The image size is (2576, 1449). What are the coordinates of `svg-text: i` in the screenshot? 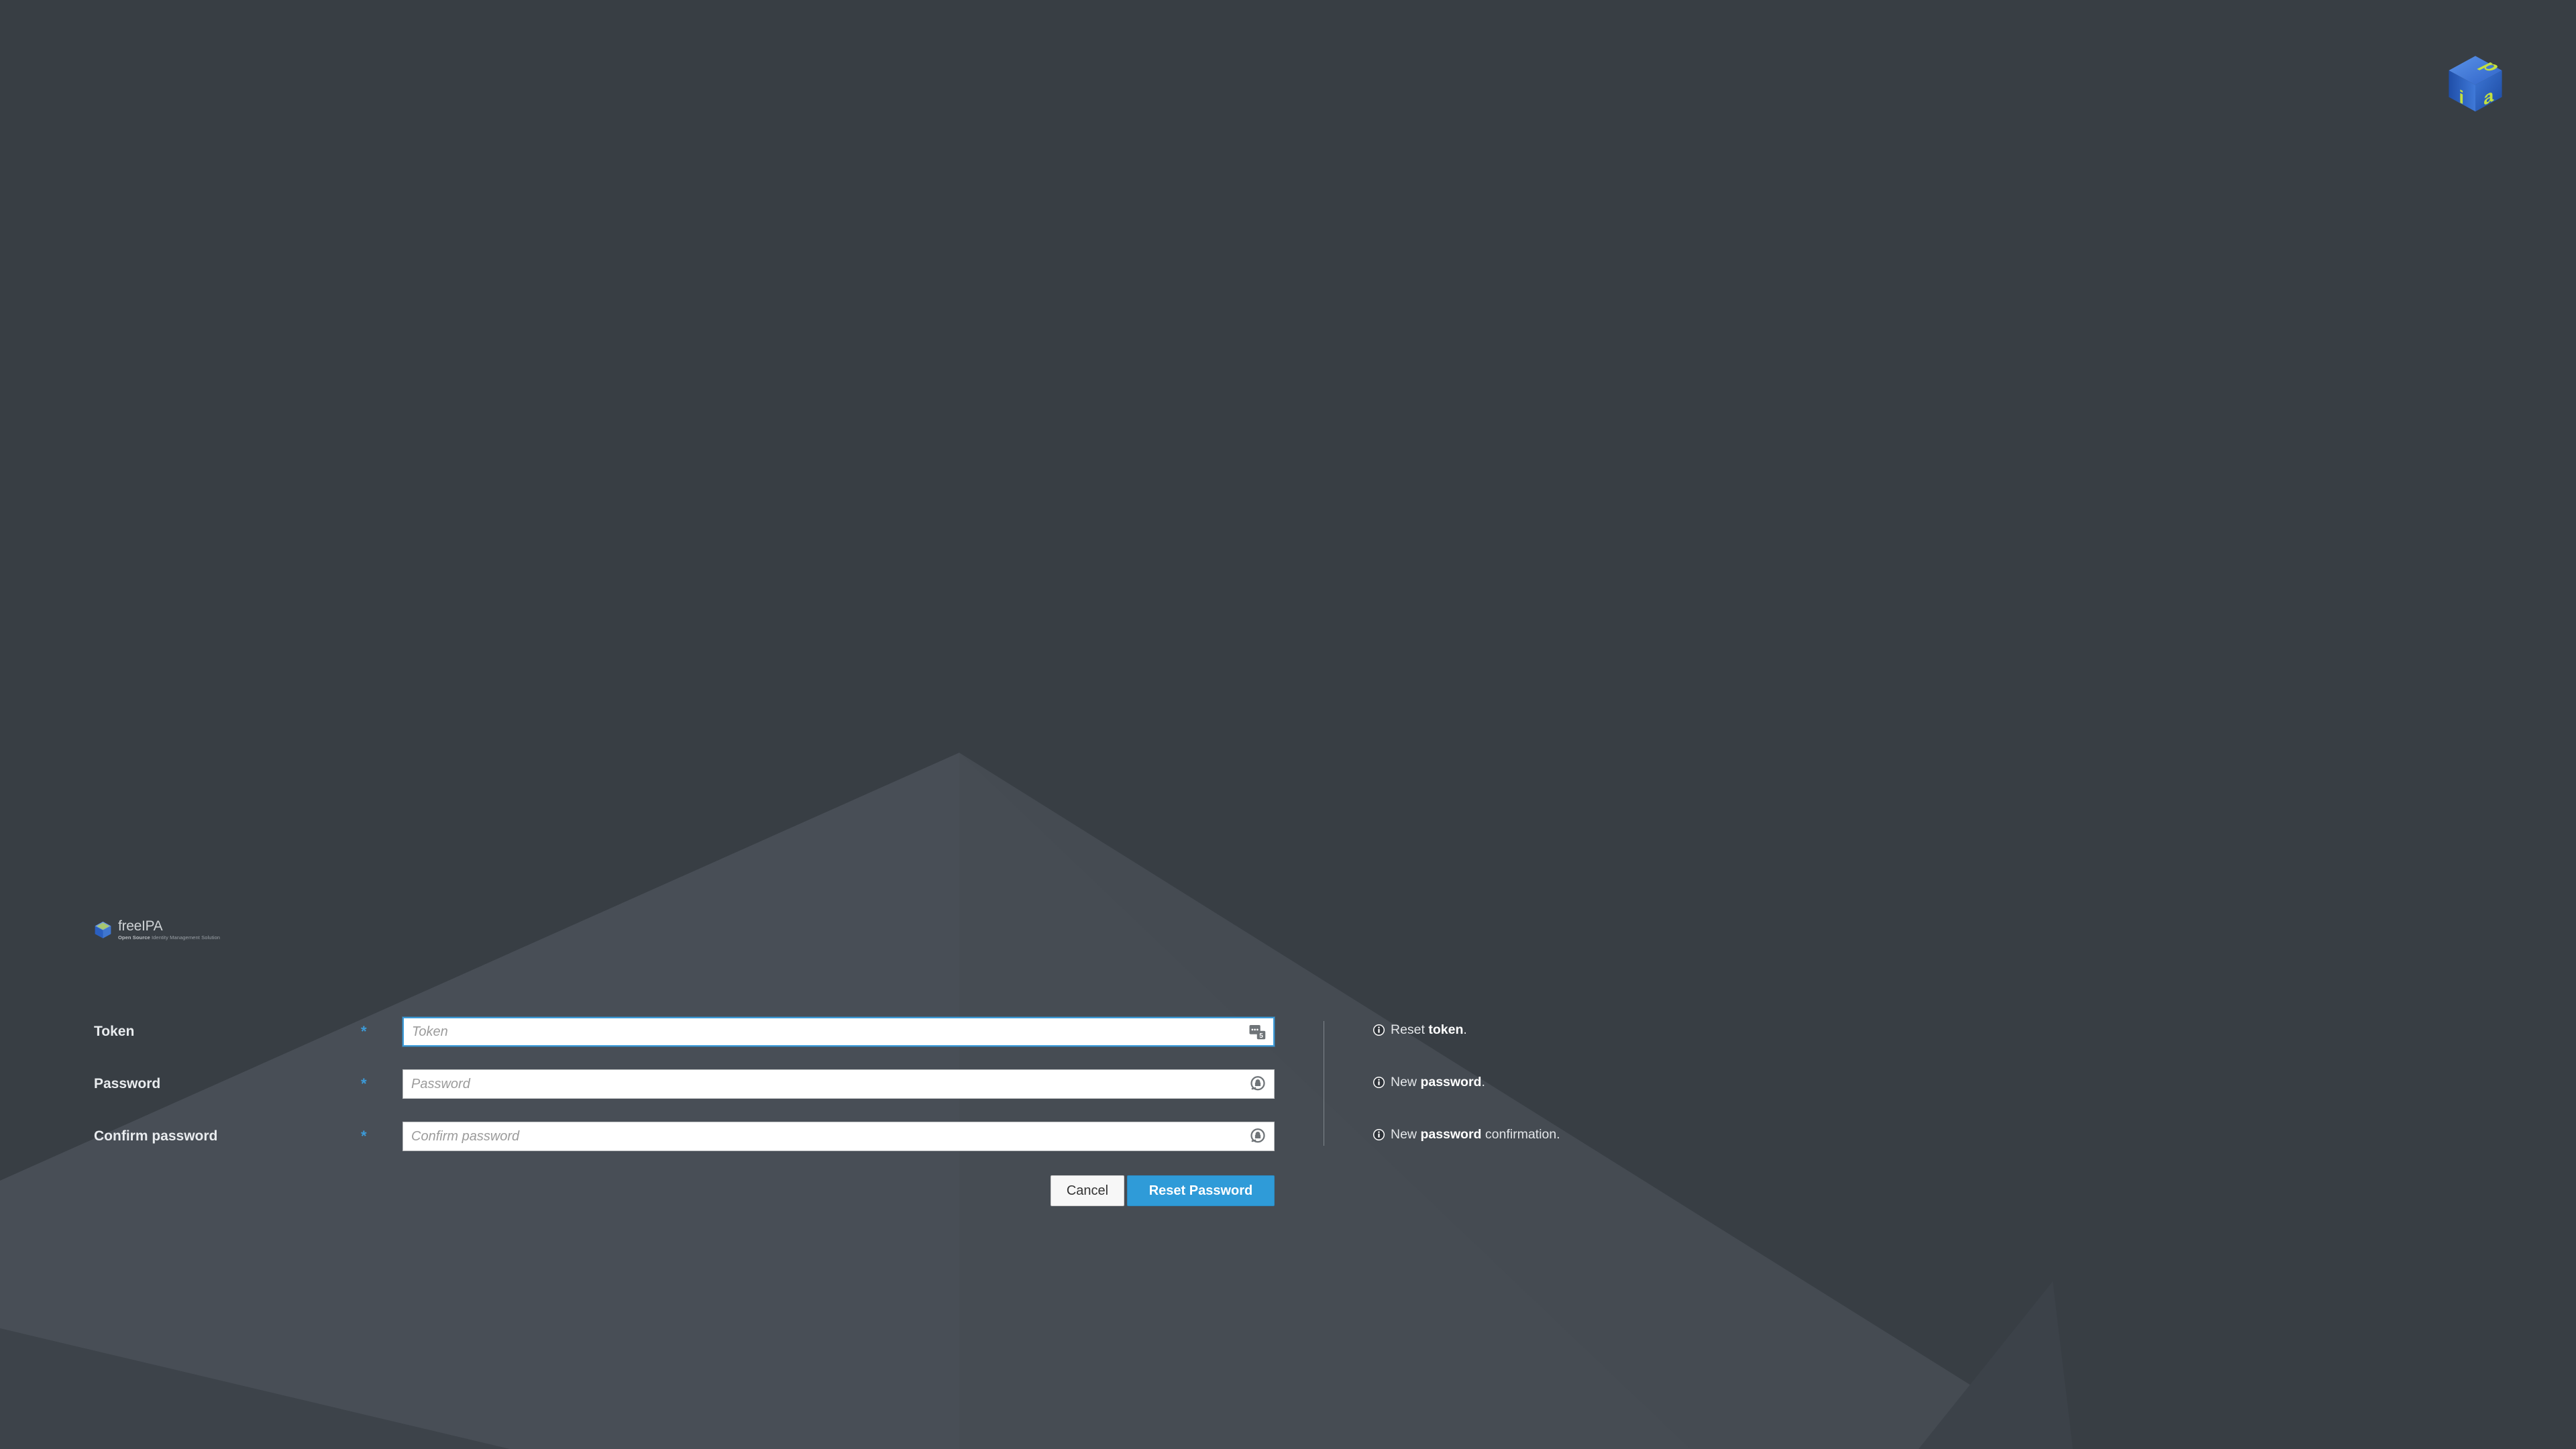 It's located at (2461, 98).